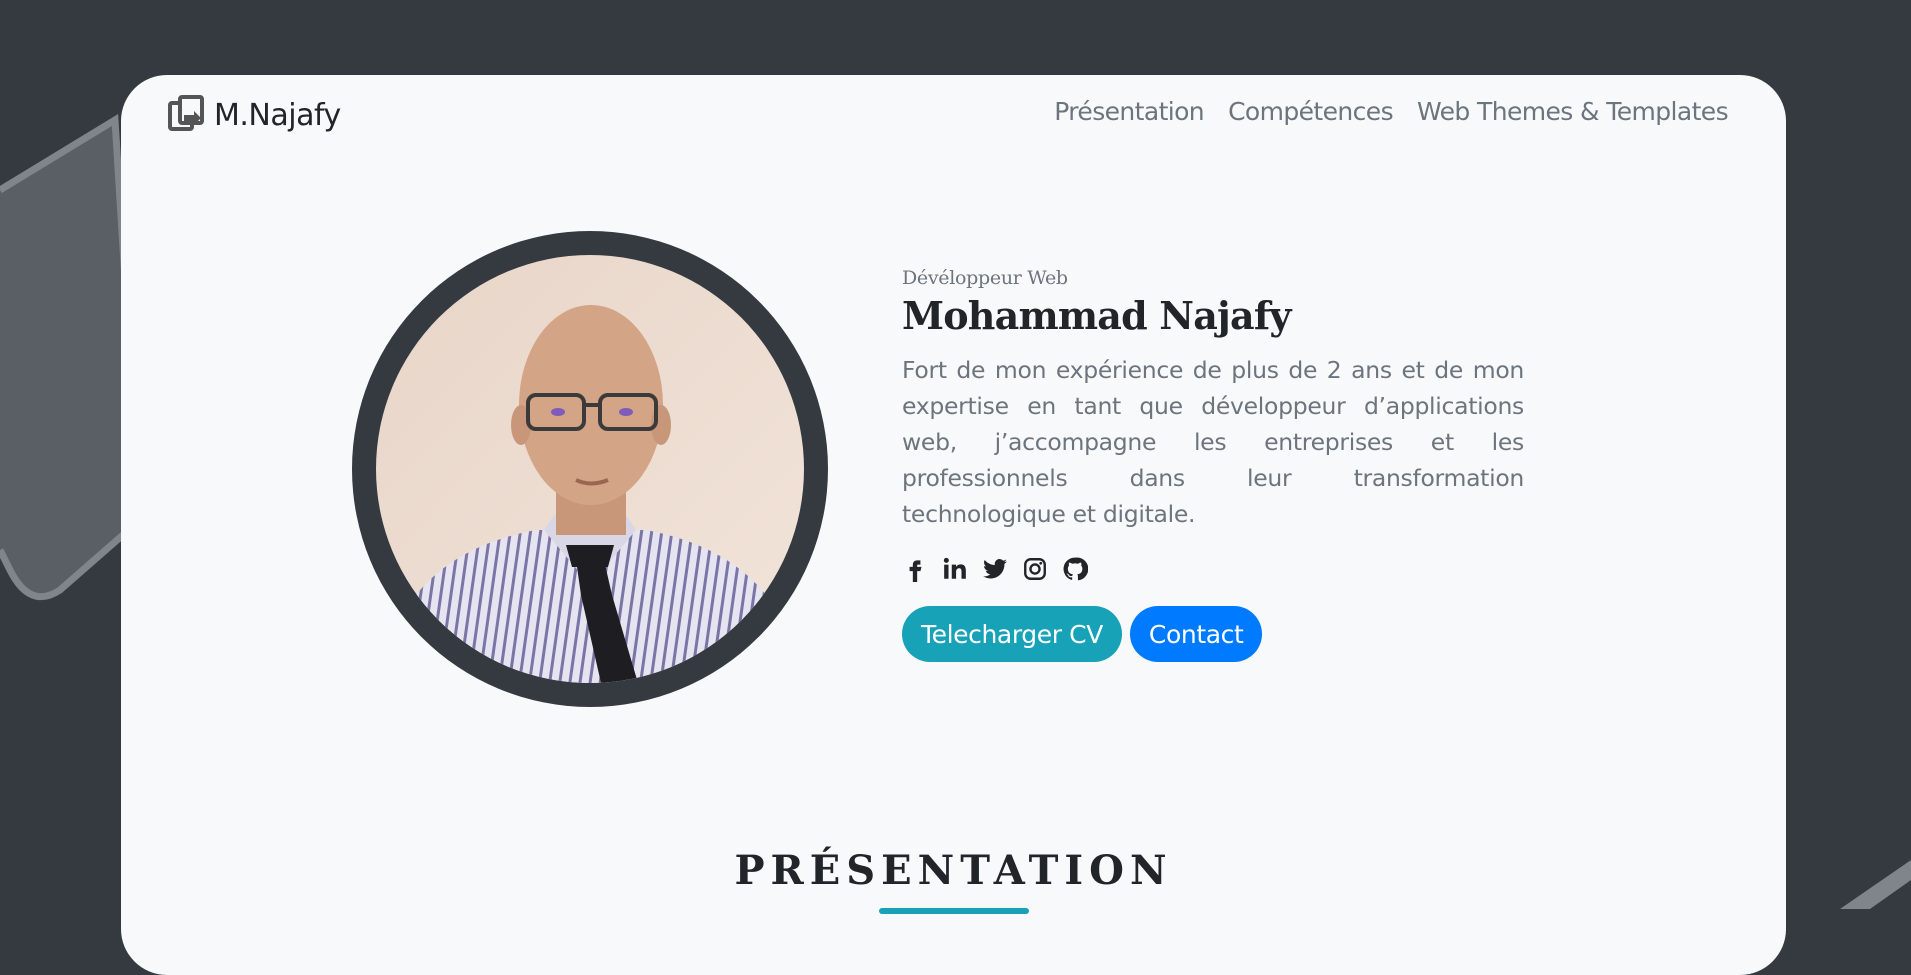 The image size is (1911, 975). I want to click on person-name: Mohammad Najafy, so click(1096, 315).